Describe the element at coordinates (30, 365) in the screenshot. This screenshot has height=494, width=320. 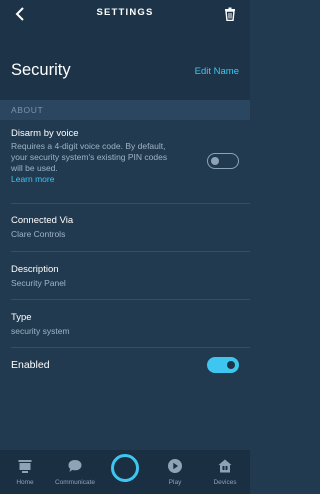
I see `enabled-label: Enabled` at that location.